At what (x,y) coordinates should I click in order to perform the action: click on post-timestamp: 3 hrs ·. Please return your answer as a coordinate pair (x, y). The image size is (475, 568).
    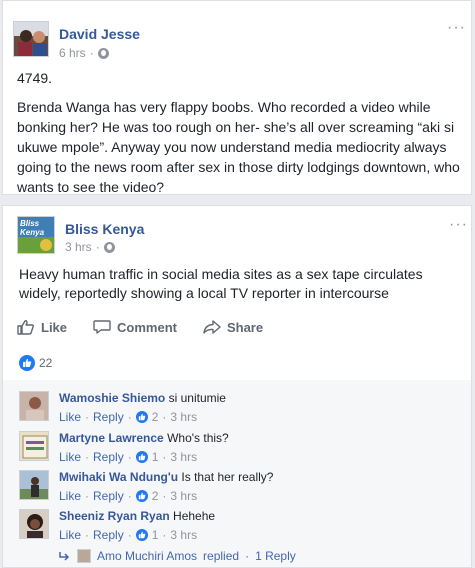
    Looking at the image, I should click on (90, 247).